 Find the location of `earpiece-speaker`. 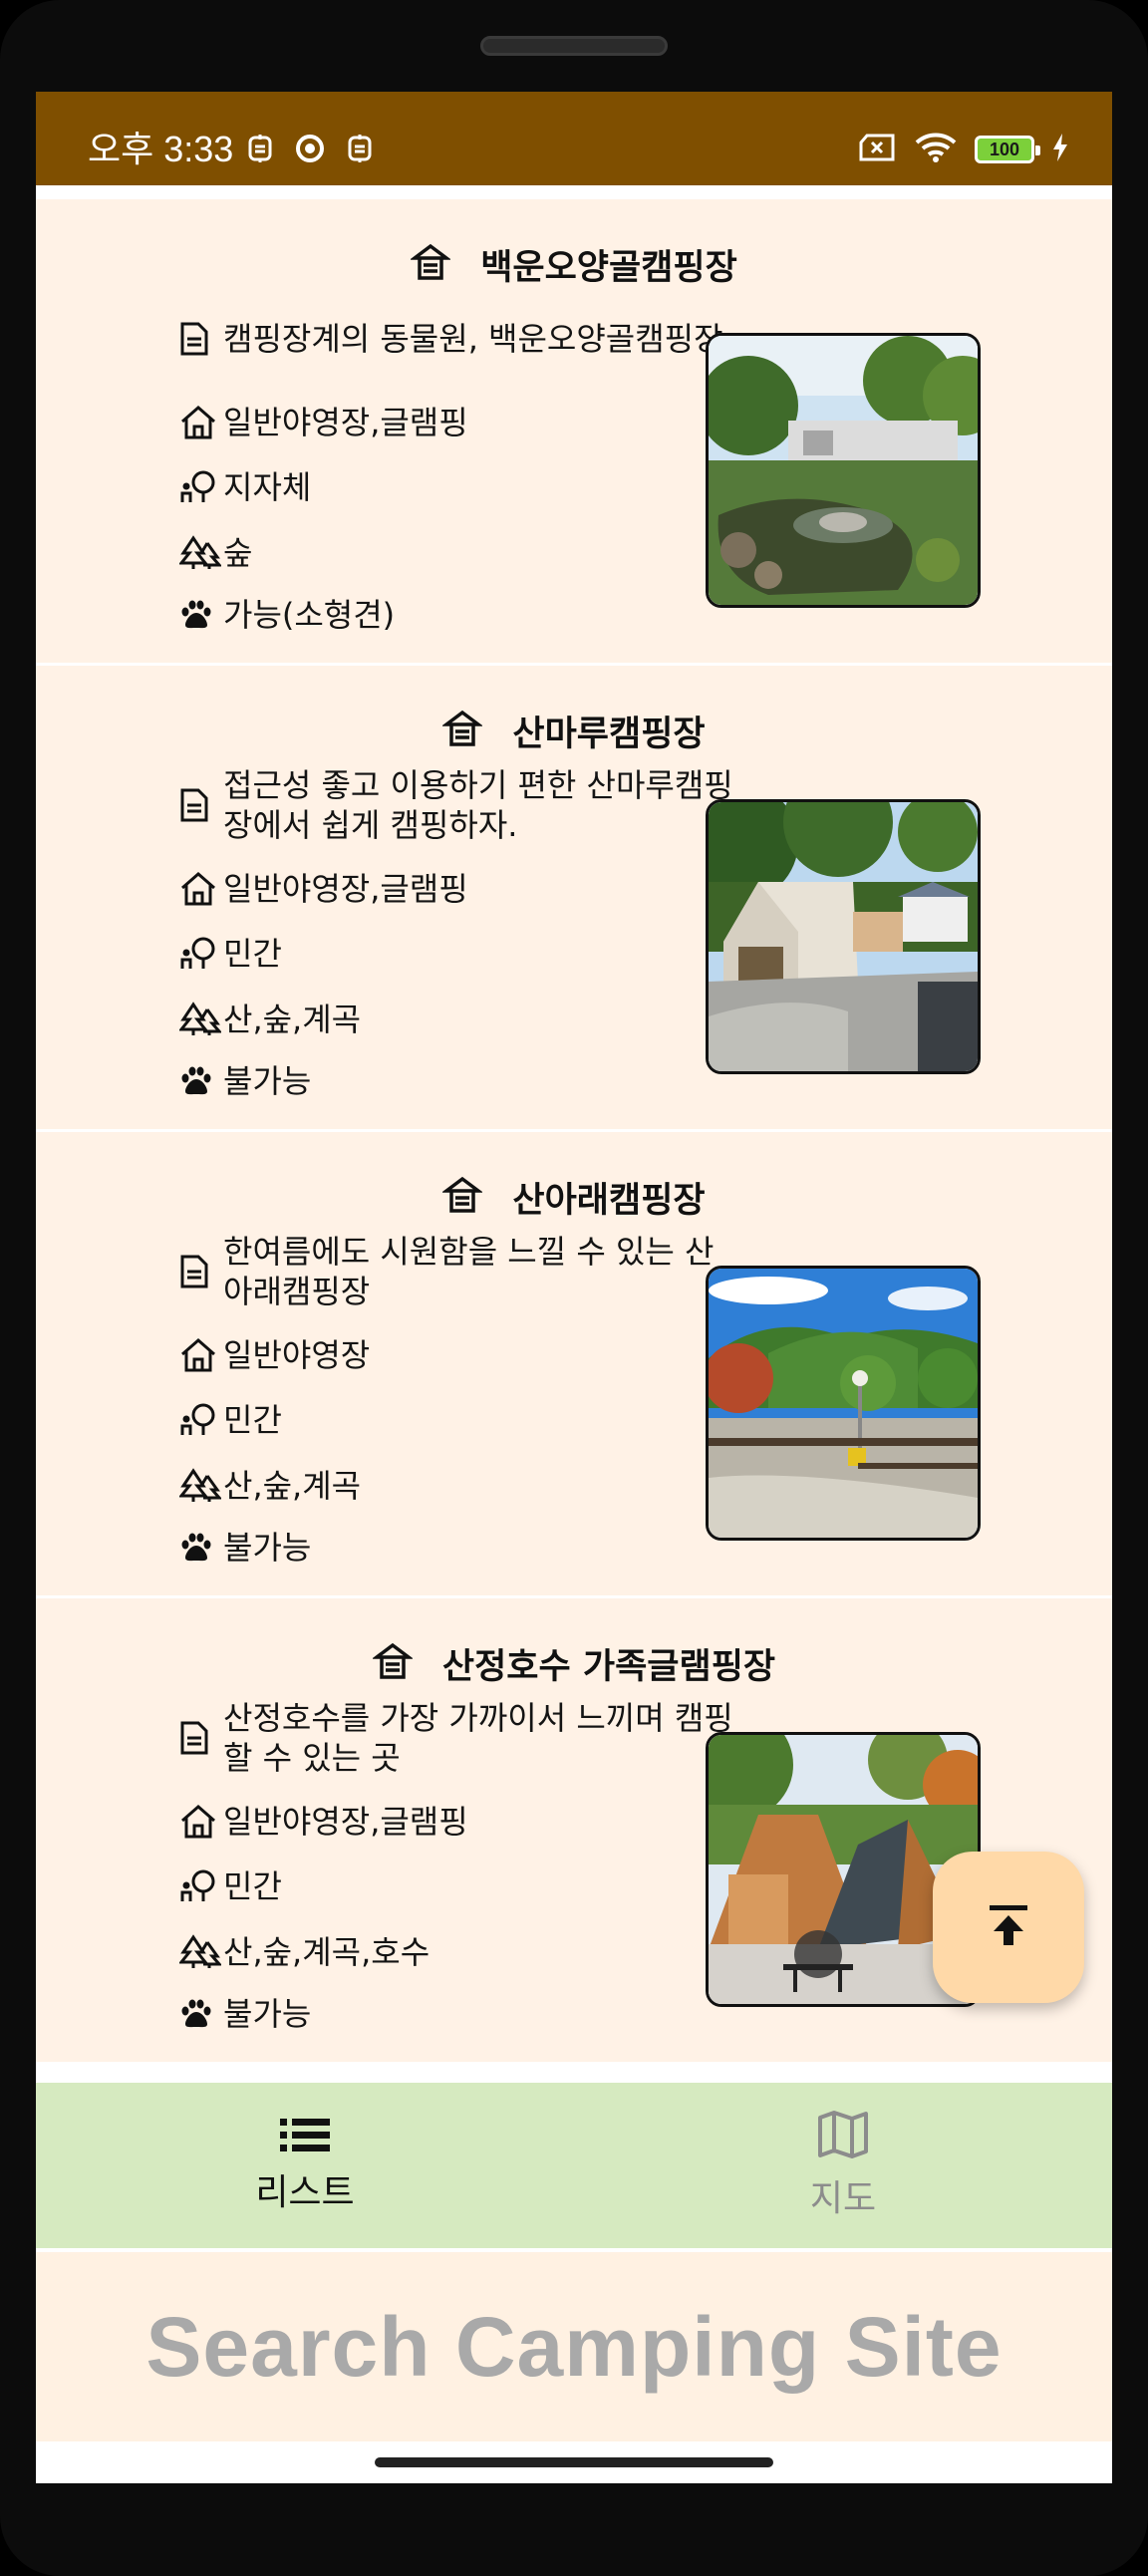

earpiece-speaker is located at coordinates (574, 46).